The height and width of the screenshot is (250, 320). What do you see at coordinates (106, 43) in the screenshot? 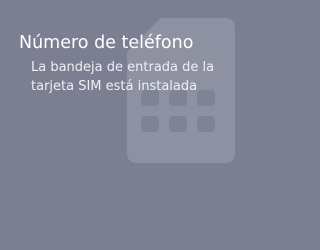
I see `tile-title: Número de teléfono` at bounding box center [106, 43].